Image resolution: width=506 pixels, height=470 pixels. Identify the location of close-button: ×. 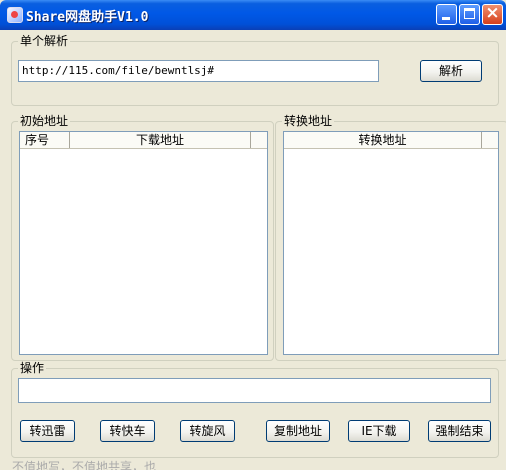
(492, 14).